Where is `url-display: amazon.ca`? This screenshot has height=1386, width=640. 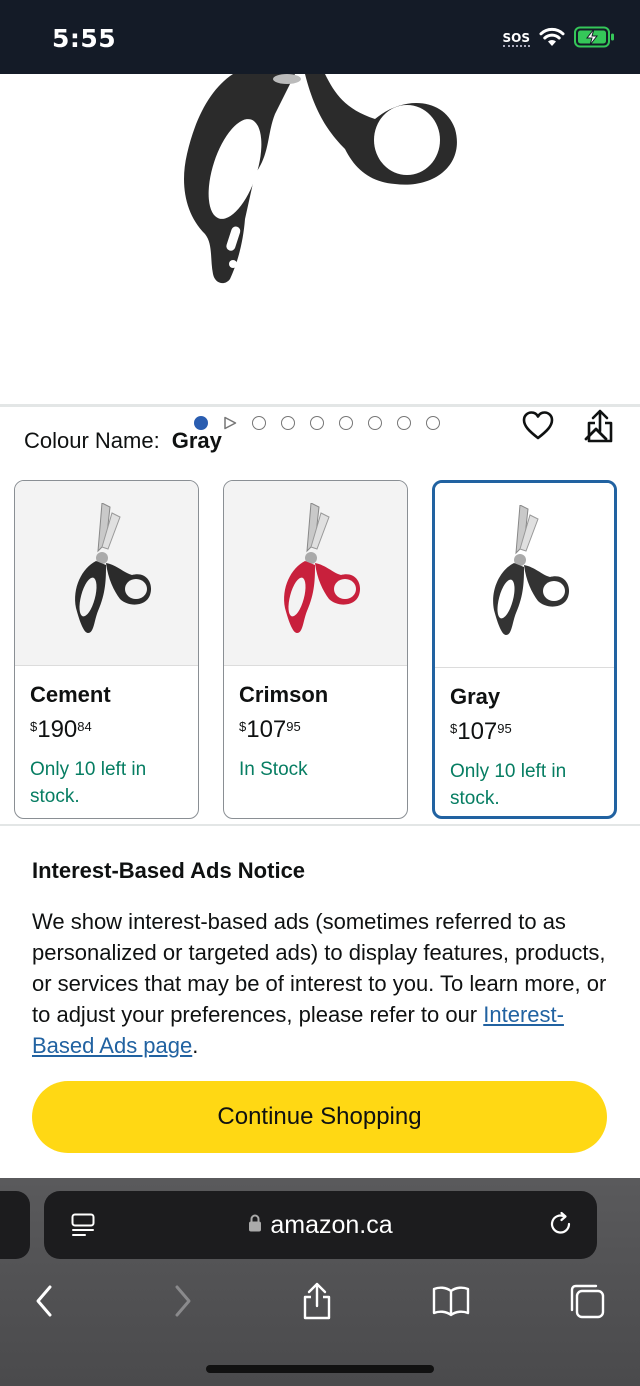
url-display: amazon.ca is located at coordinates (320, 1225).